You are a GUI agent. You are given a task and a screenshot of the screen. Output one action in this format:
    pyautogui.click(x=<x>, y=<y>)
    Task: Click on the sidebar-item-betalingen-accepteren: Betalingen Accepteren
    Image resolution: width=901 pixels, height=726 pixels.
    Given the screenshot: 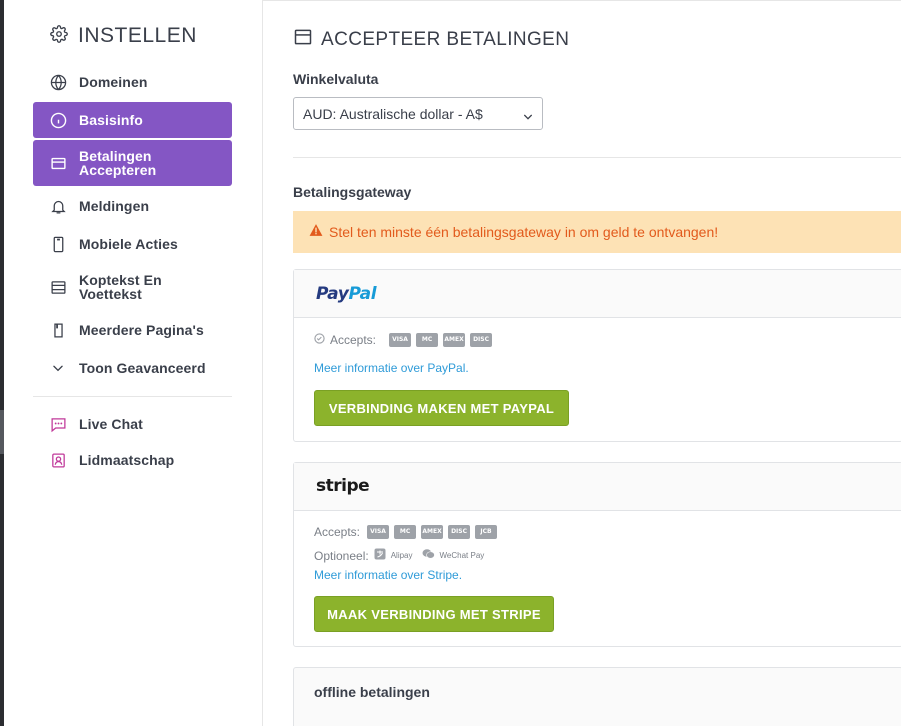 What is the action you would take?
    pyautogui.click(x=132, y=163)
    